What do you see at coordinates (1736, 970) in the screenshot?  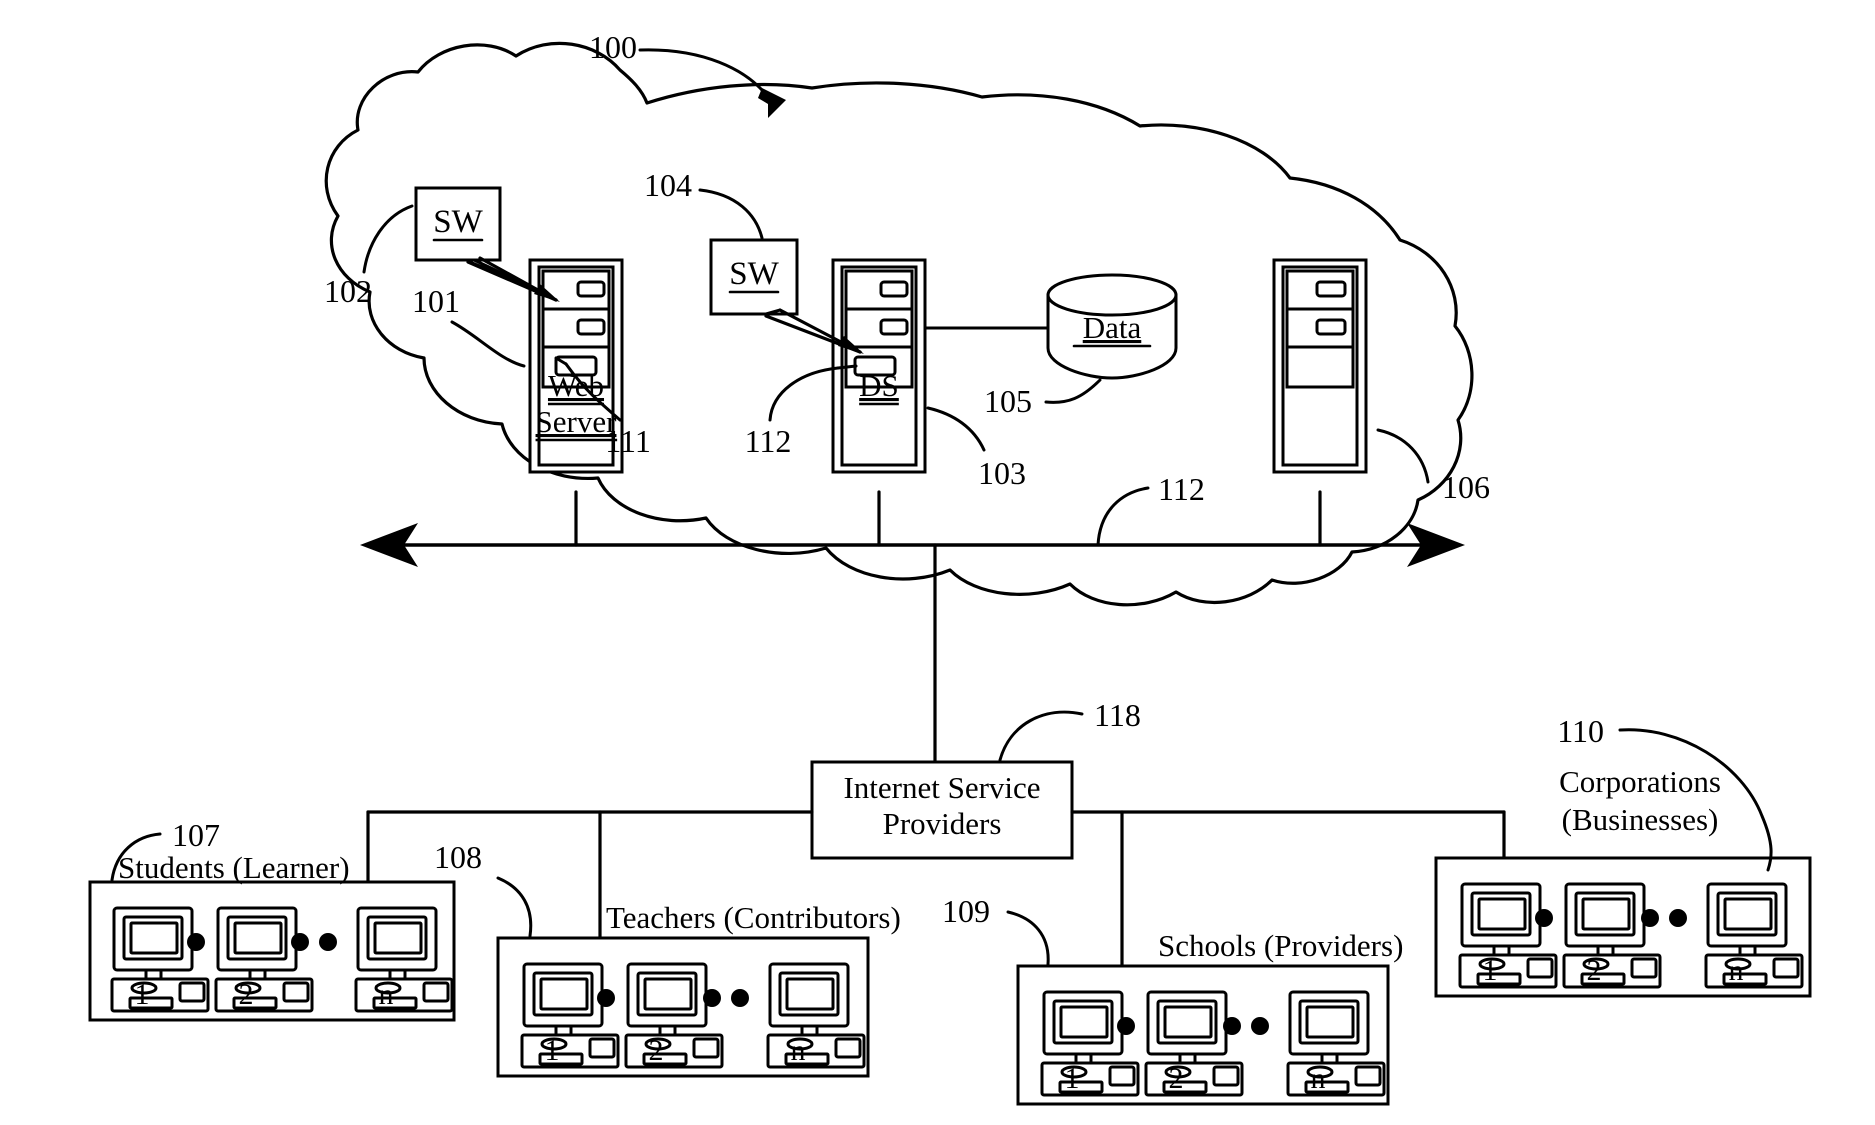 I see `corporations-pc-n-number: n` at bounding box center [1736, 970].